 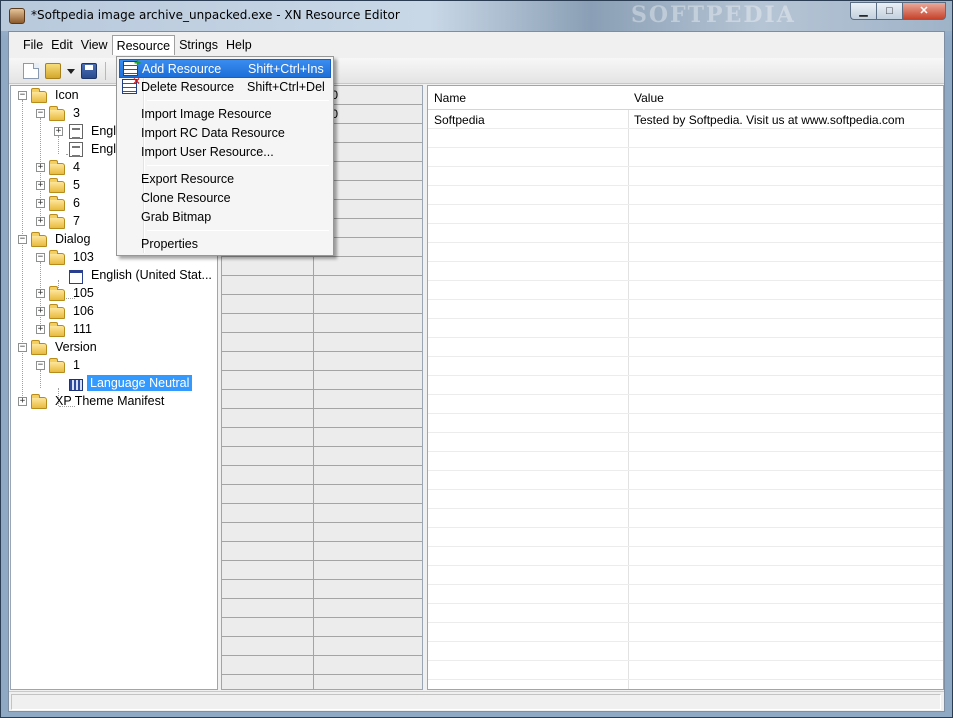 What do you see at coordinates (33, 45) in the screenshot?
I see `menu-file: File` at bounding box center [33, 45].